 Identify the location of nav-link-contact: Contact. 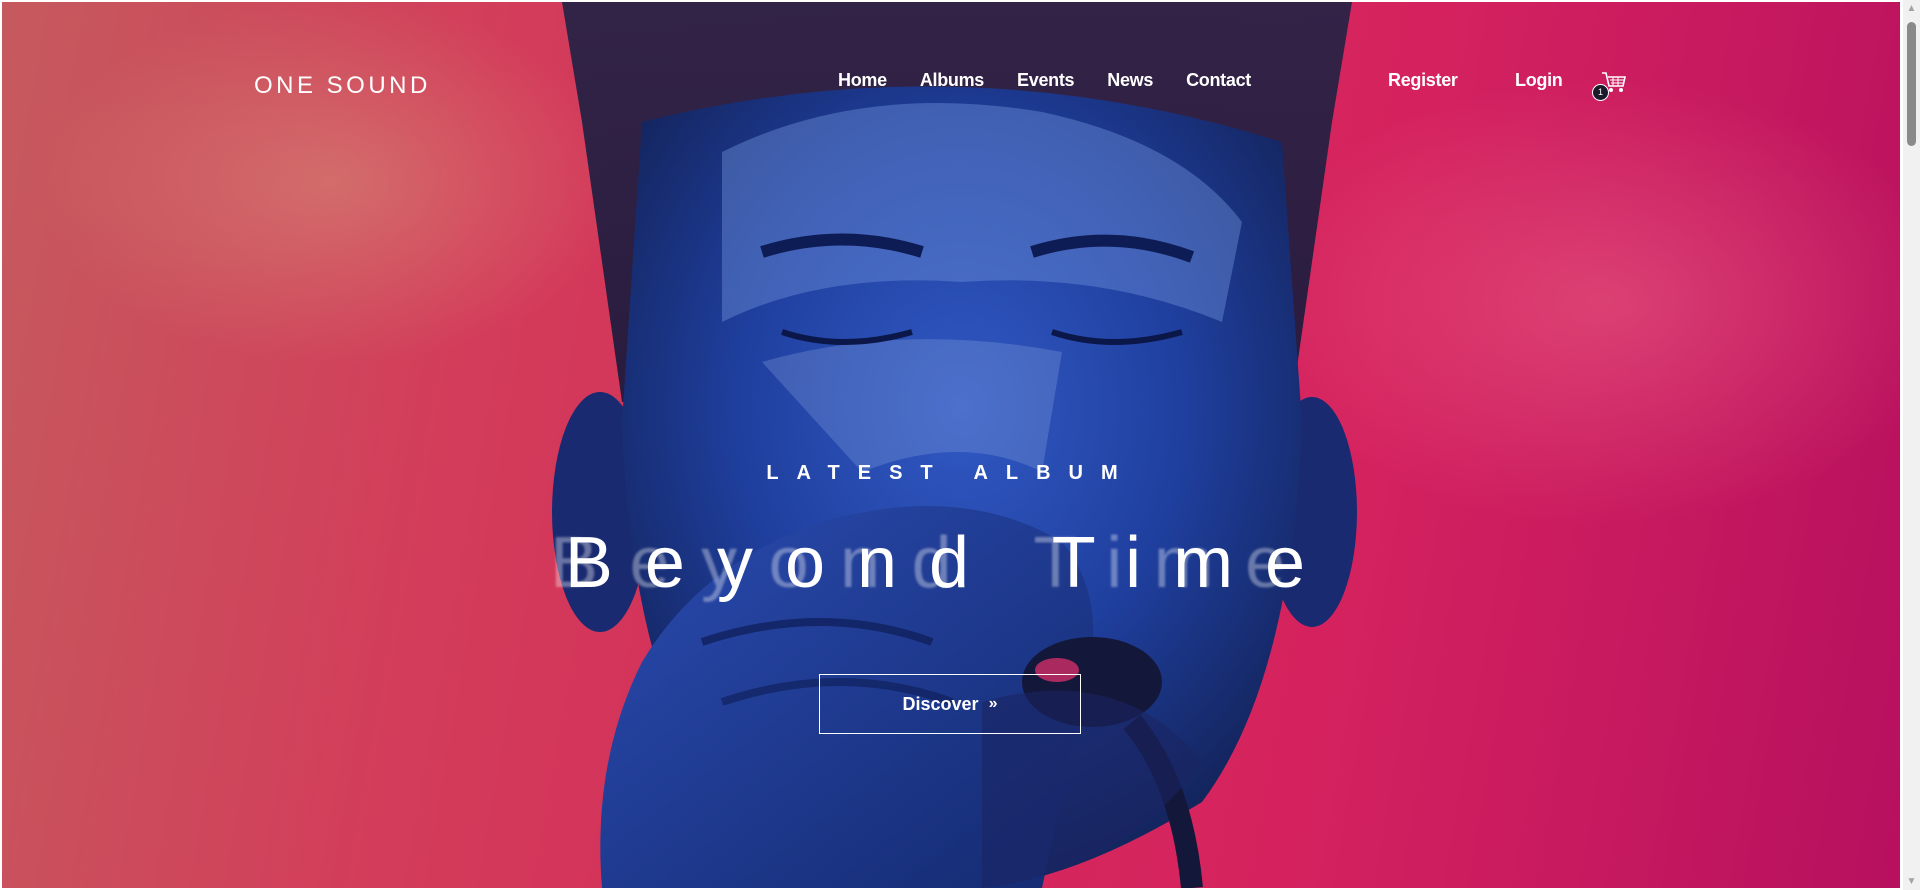
(1218, 80).